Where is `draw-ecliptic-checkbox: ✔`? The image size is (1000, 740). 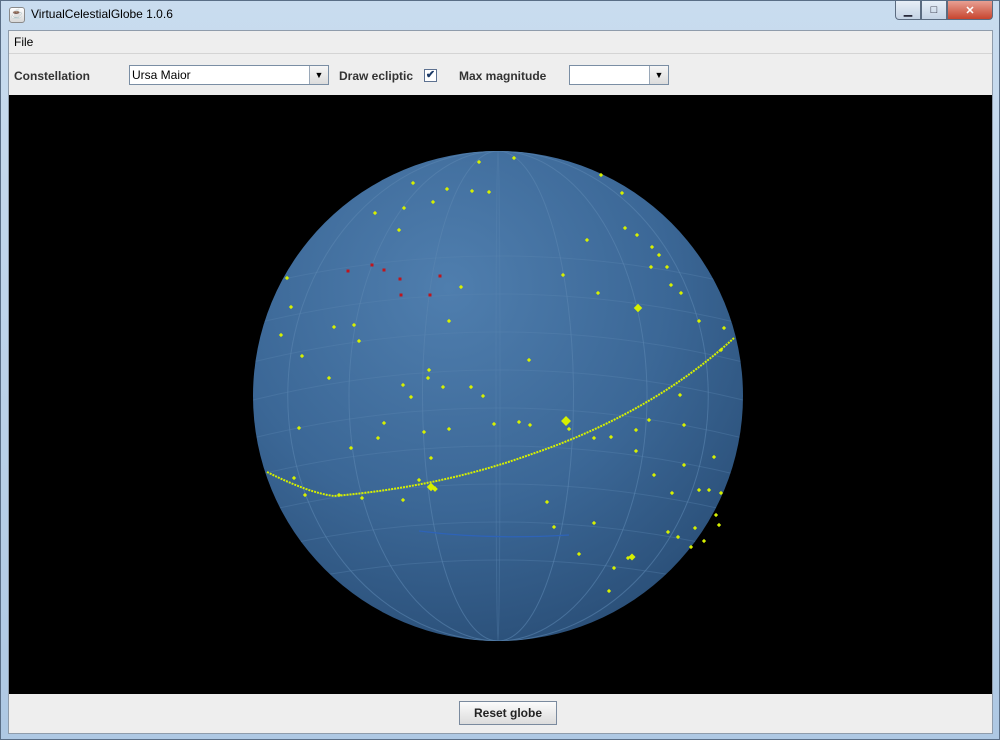 draw-ecliptic-checkbox: ✔ is located at coordinates (430, 75).